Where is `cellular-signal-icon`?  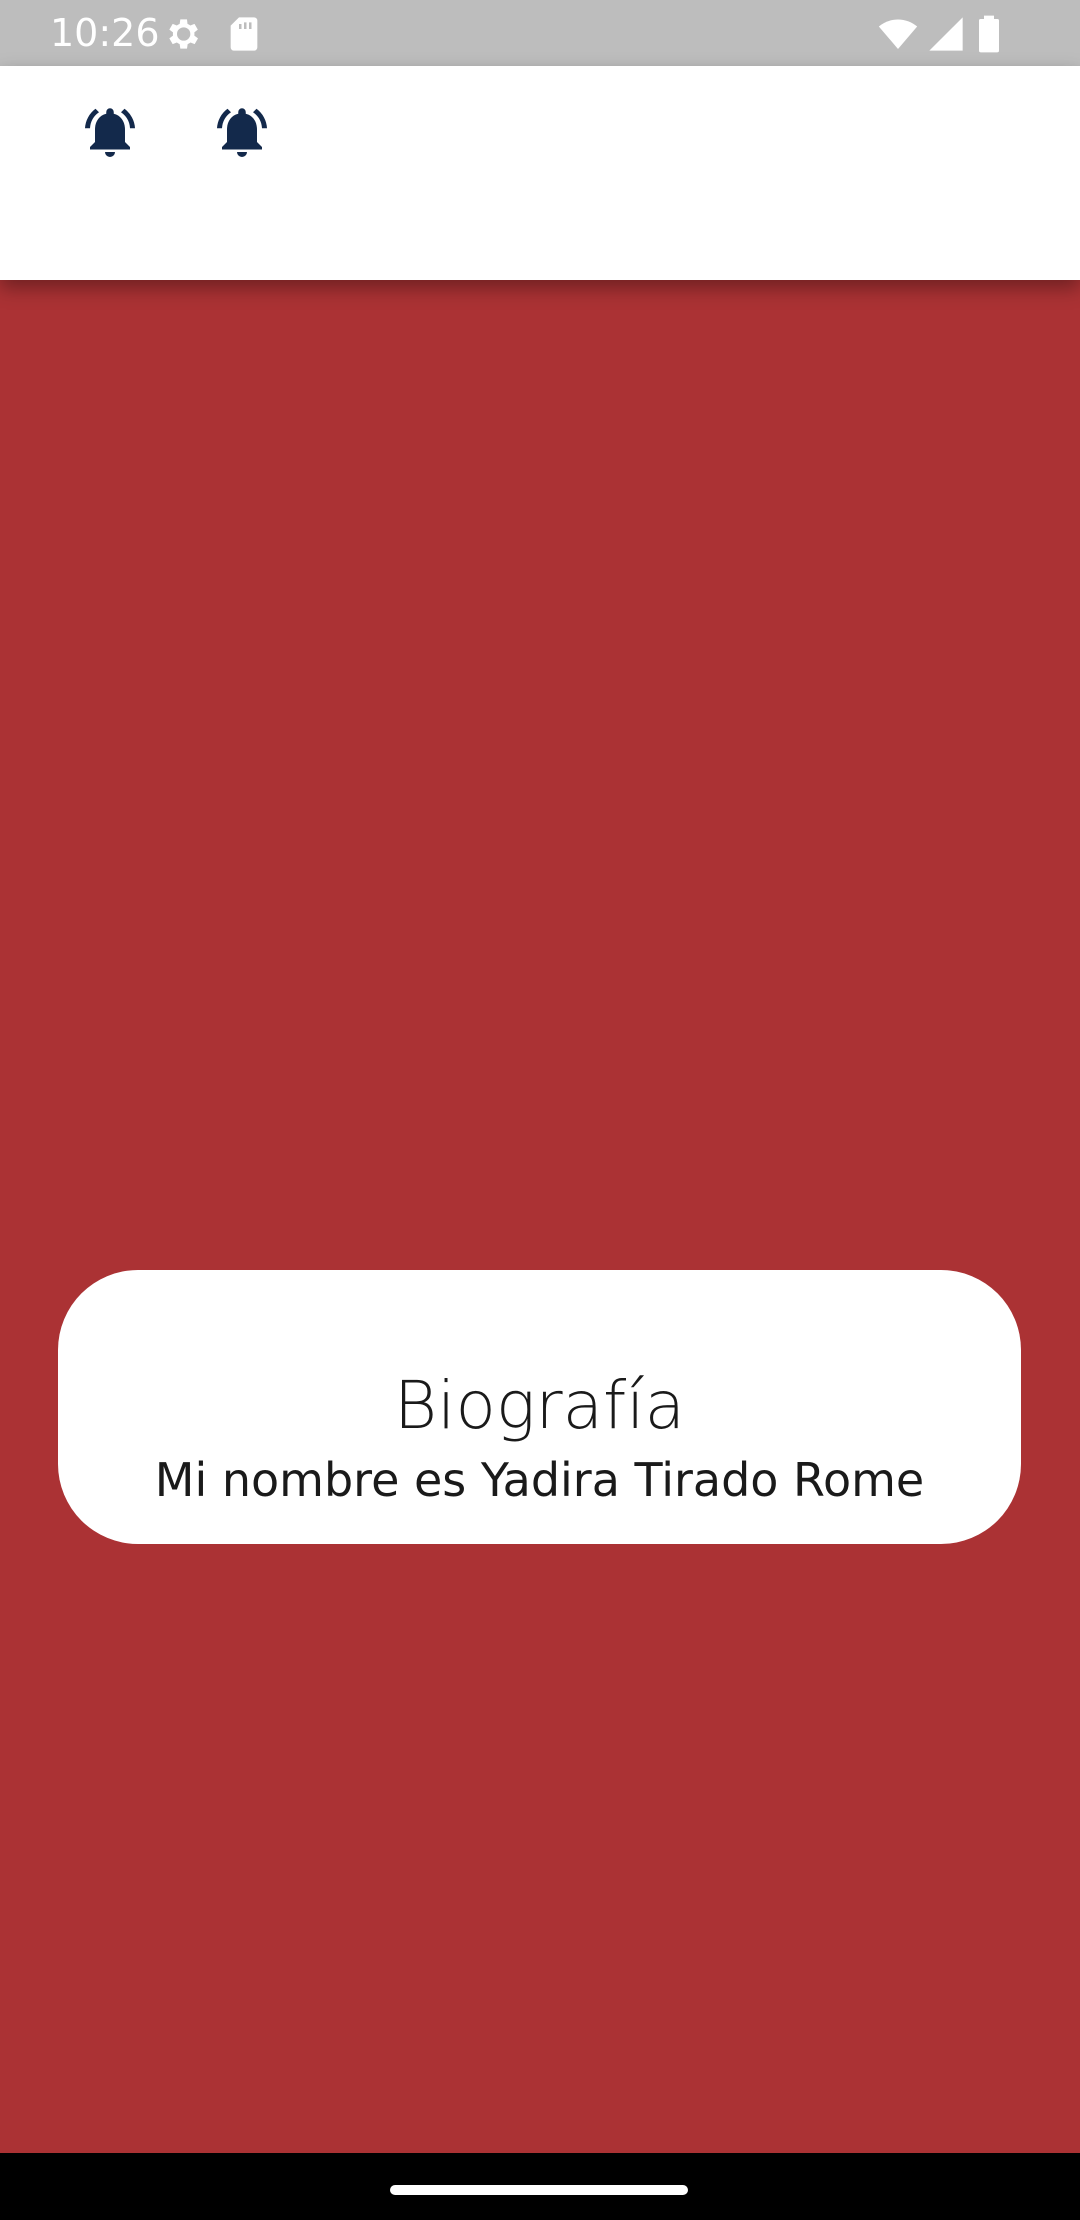
cellular-signal-icon is located at coordinates (946, 34).